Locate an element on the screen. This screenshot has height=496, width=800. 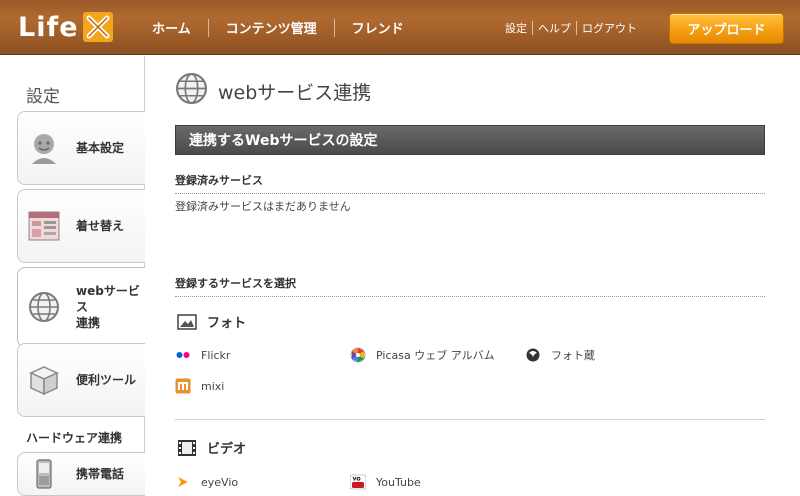
sidebar-item-label: 基本設定 is located at coordinates (100, 148).